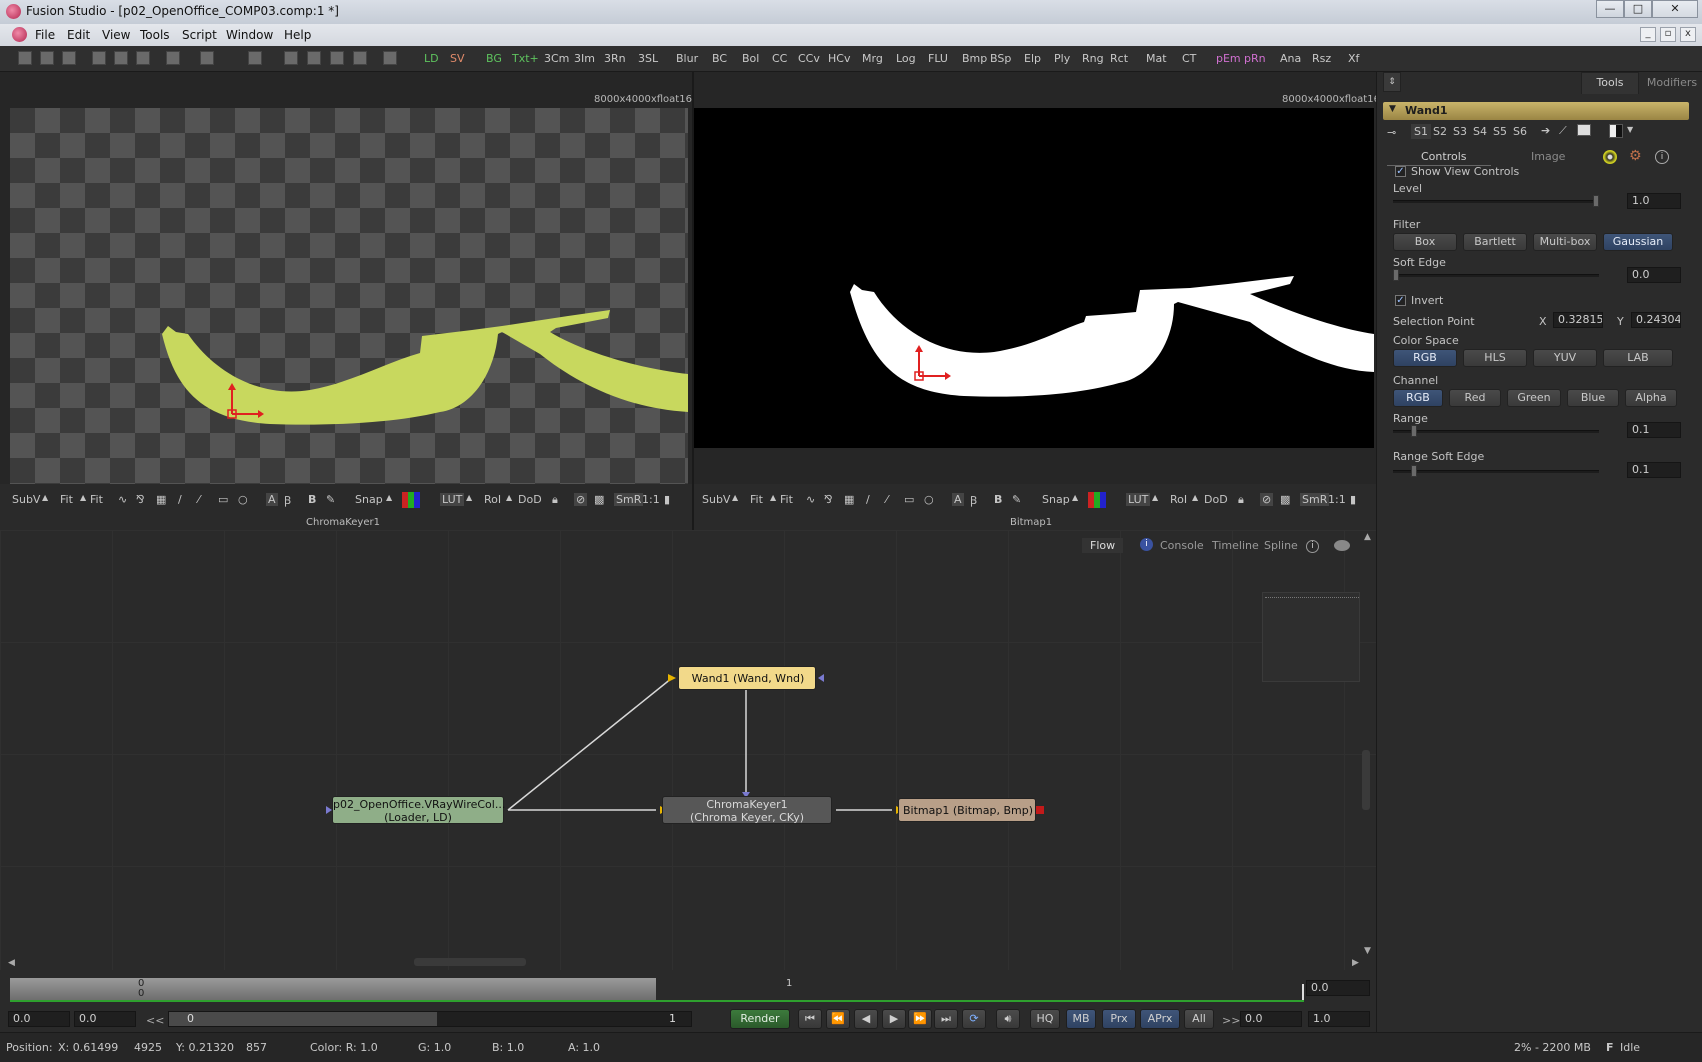 The width and height of the screenshot is (1702, 1062). I want to click on save-icon, so click(69, 58).